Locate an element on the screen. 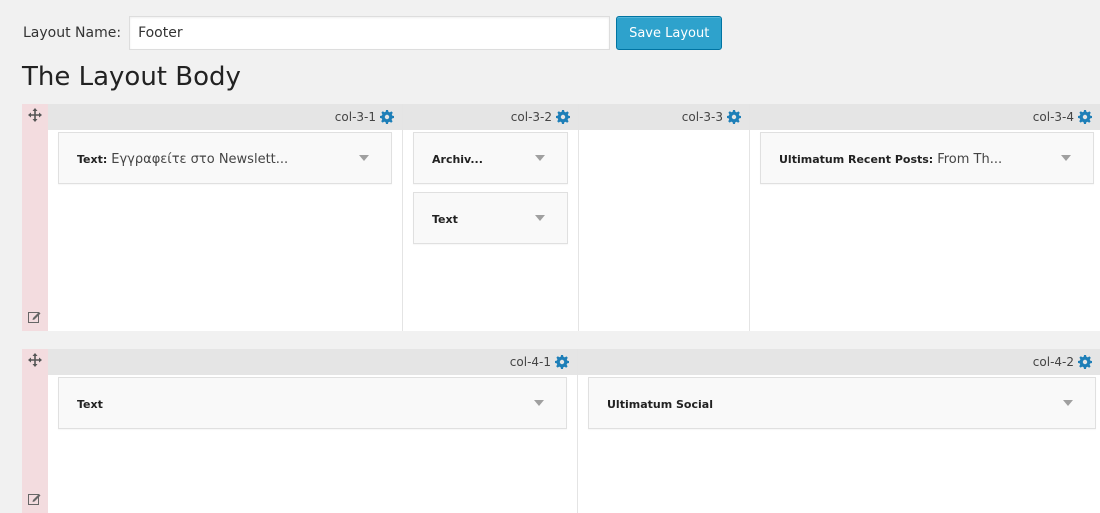 The image size is (1100, 513). column-name: col-3-2 is located at coordinates (531, 117).